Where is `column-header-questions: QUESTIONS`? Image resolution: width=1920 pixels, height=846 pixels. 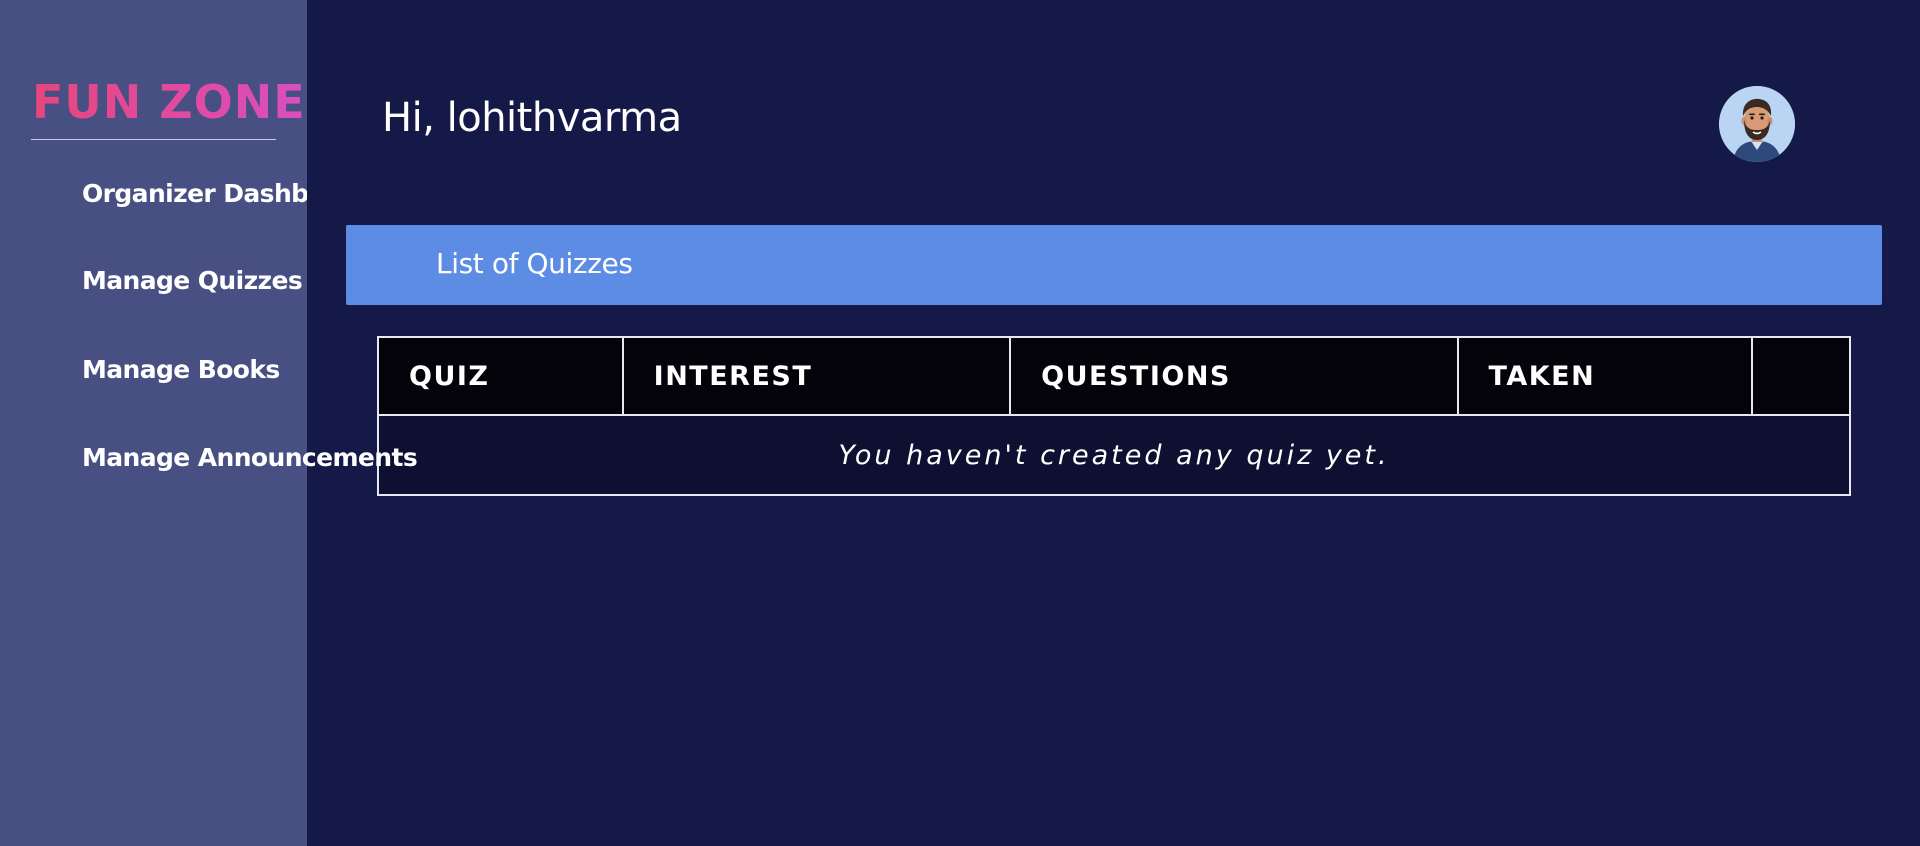
column-header-questions: QUESTIONS is located at coordinates (1234, 376).